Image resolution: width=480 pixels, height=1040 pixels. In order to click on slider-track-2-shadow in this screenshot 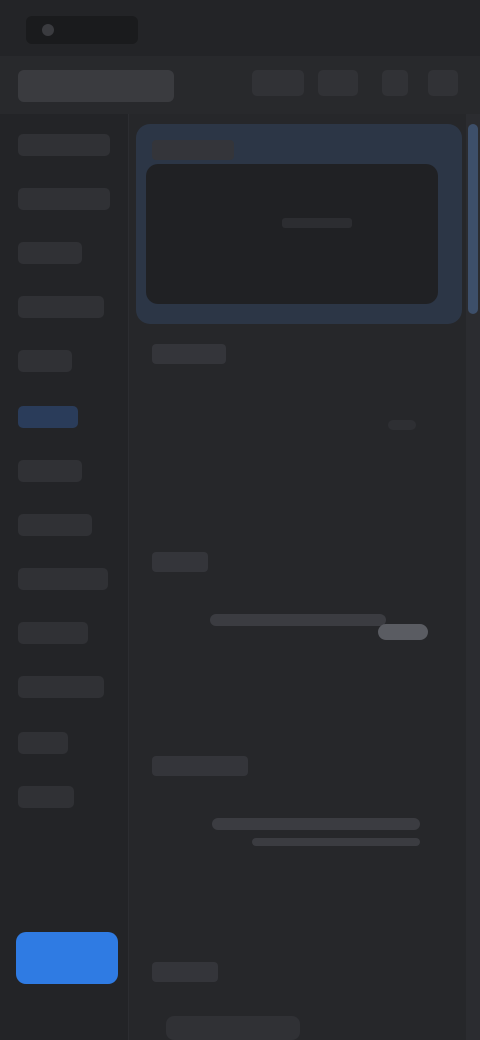, I will do `click(336, 842)`.